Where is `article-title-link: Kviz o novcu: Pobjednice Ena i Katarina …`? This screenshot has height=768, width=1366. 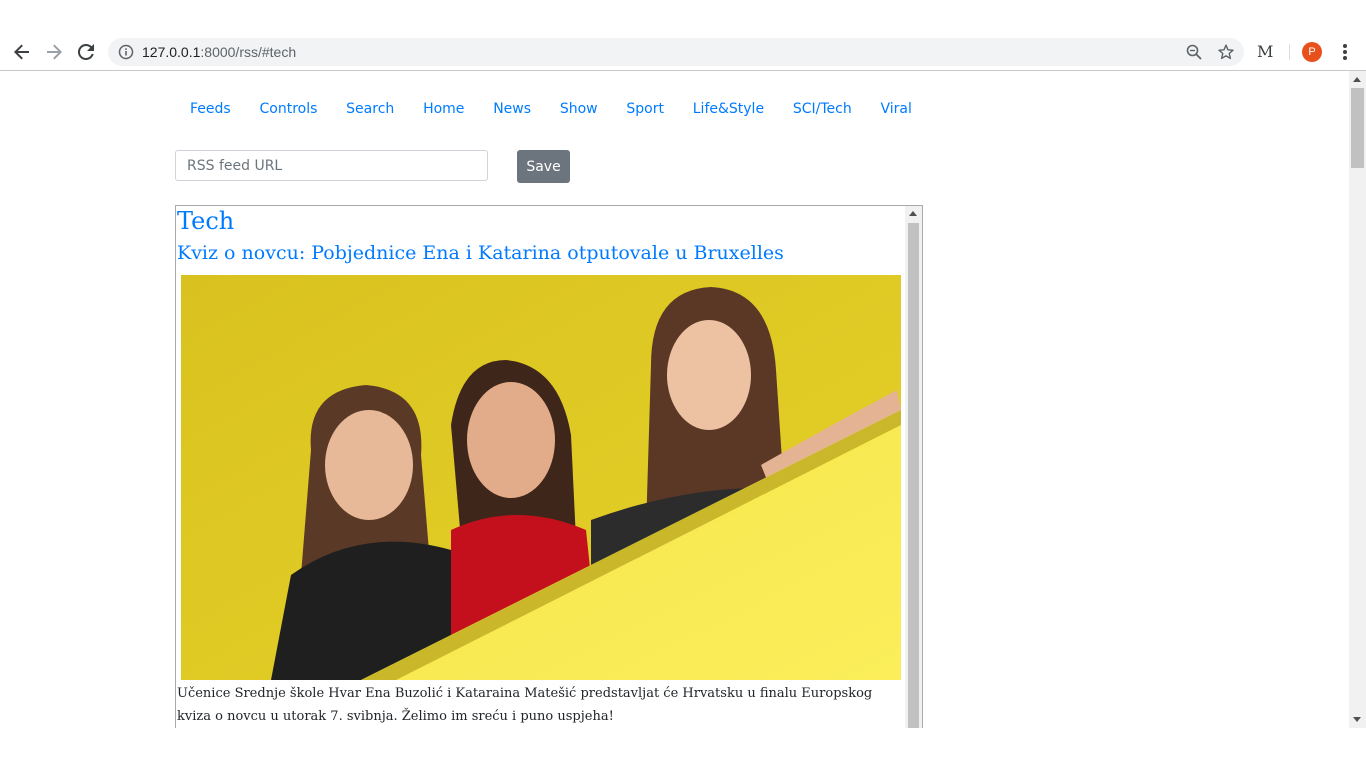
article-title-link: Kviz o novcu: Pobjednice Ena i Katarina … is located at coordinates (480, 253).